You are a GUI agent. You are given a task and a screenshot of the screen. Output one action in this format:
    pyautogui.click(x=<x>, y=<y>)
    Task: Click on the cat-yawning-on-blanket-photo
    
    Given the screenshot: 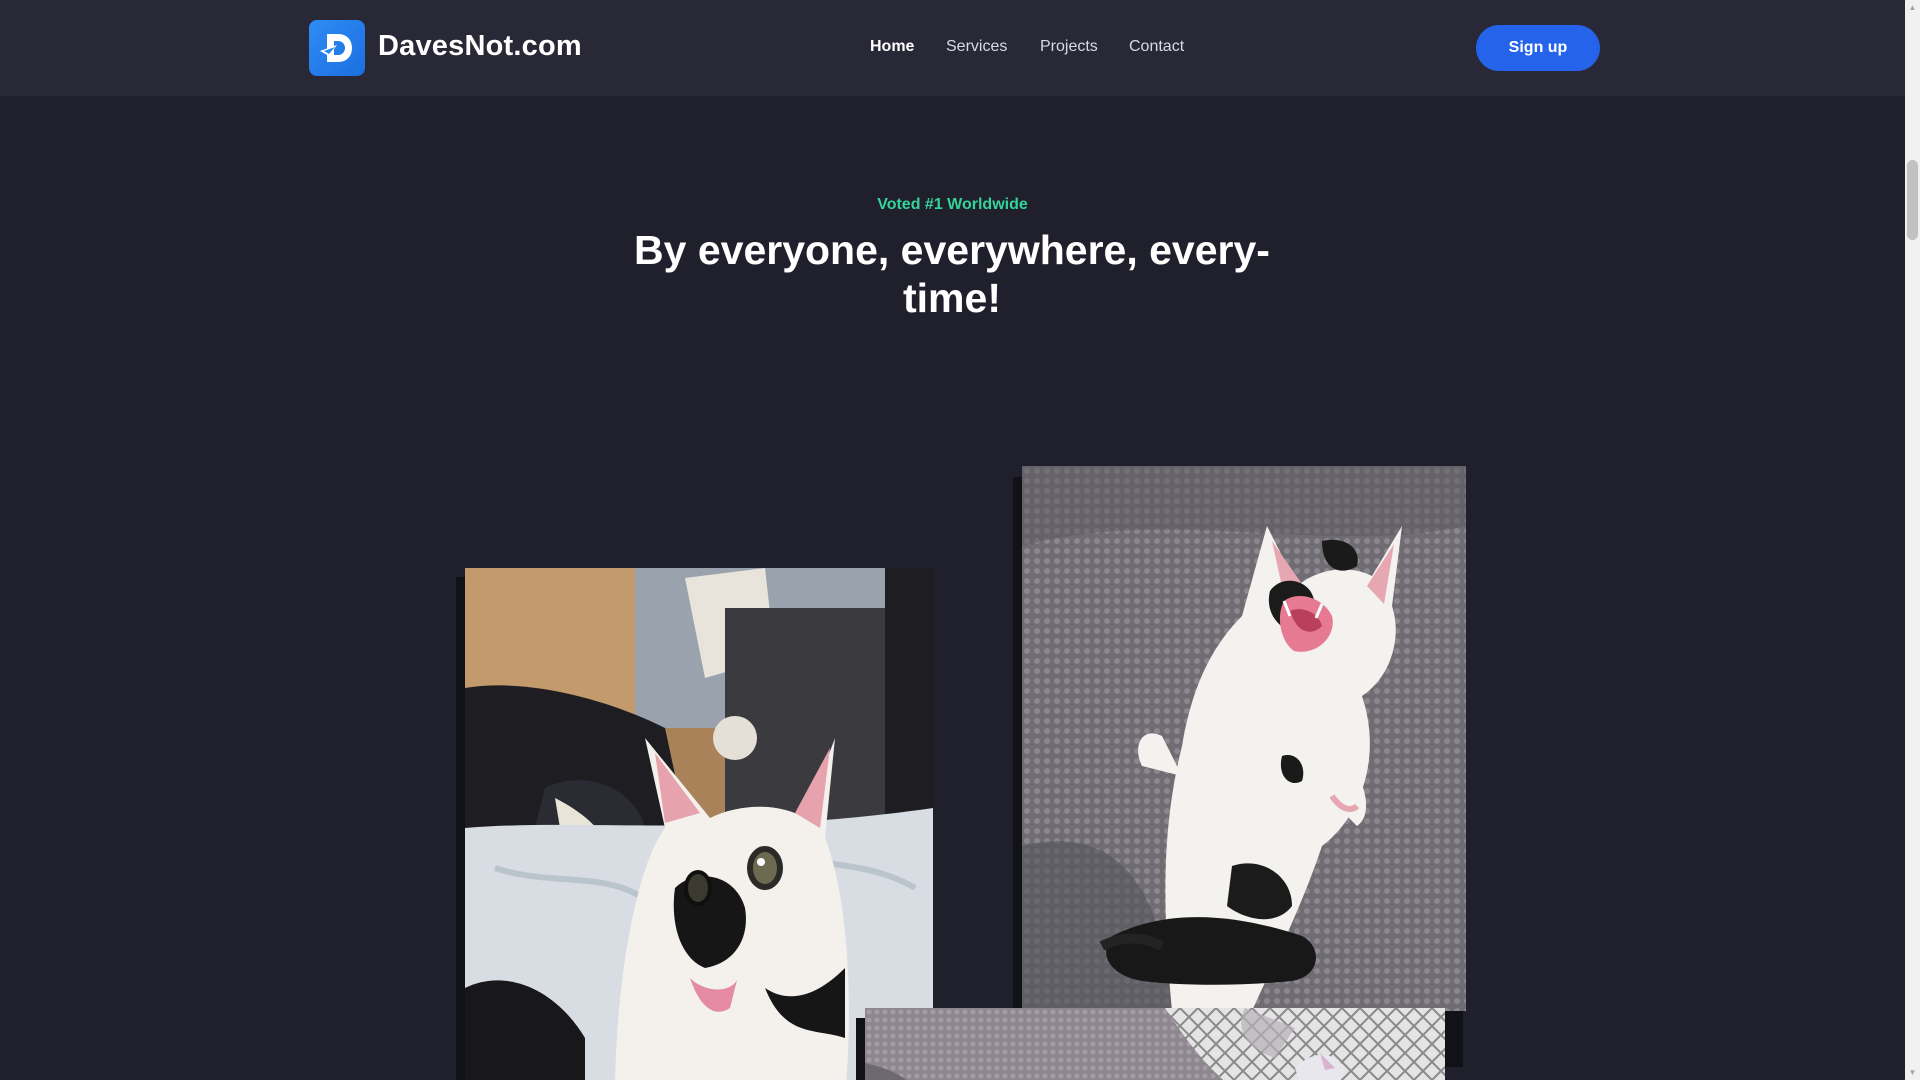 What is the action you would take?
    pyautogui.click(x=1244, y=738)
    